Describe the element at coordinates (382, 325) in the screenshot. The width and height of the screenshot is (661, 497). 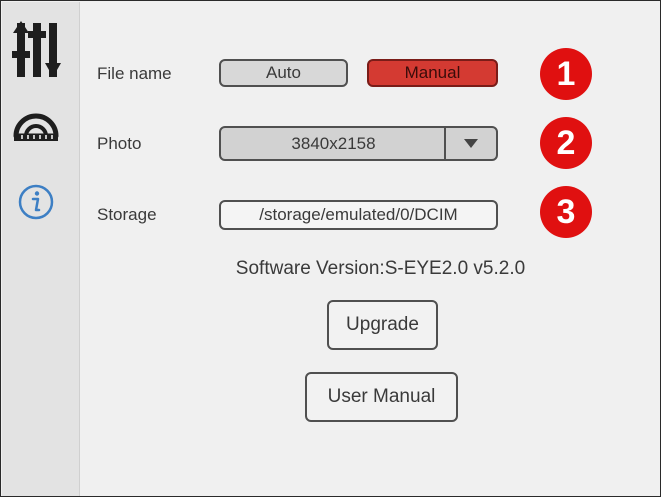
I see `upgrade-button: Upgrade` at that location.